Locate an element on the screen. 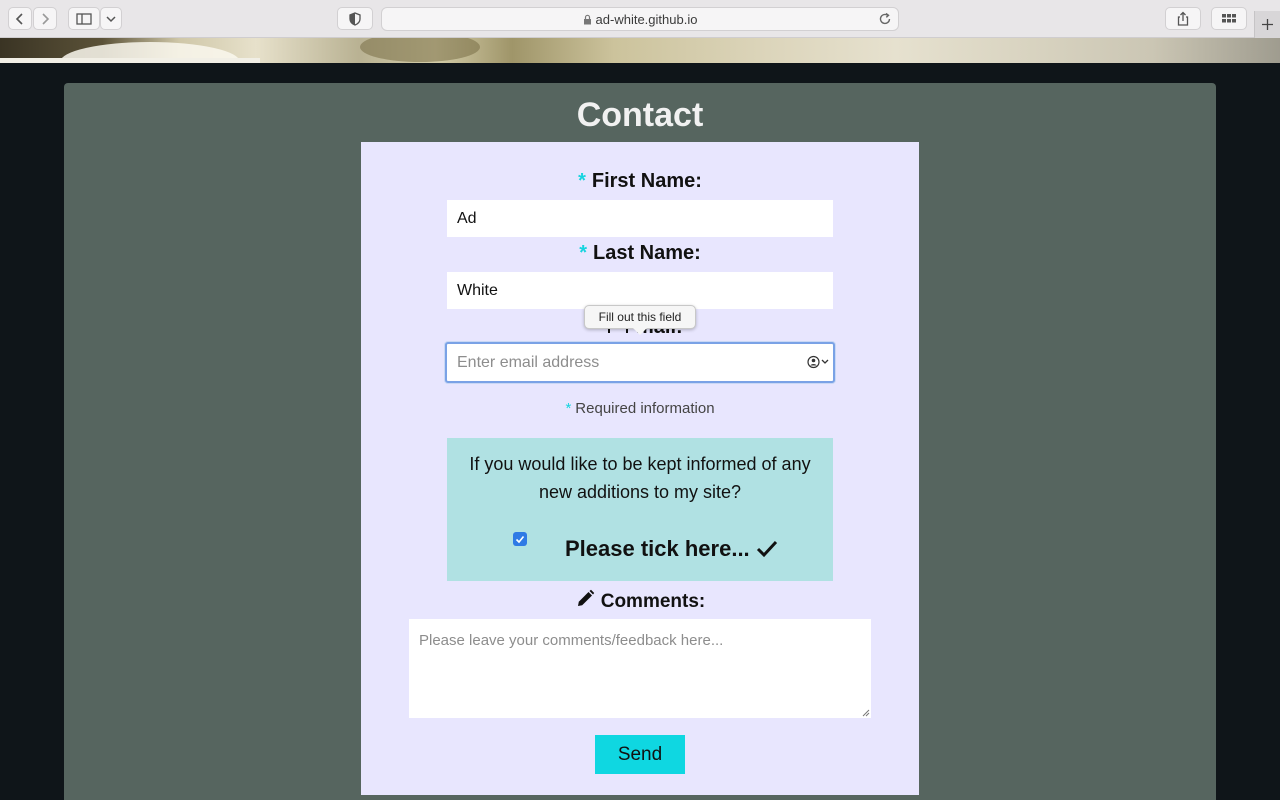 Image resolution: width=1280 pixels, height=800 pixels. address-text: ad-white.github.io is located at coordinates (640, 19).